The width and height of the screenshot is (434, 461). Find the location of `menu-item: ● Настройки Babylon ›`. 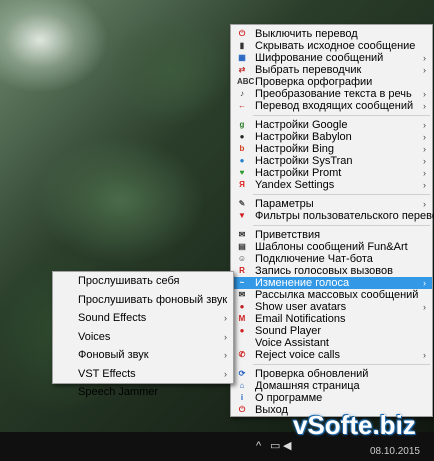

menu-item: ● Настройки Babylon › is located at coordinates (331, 137).